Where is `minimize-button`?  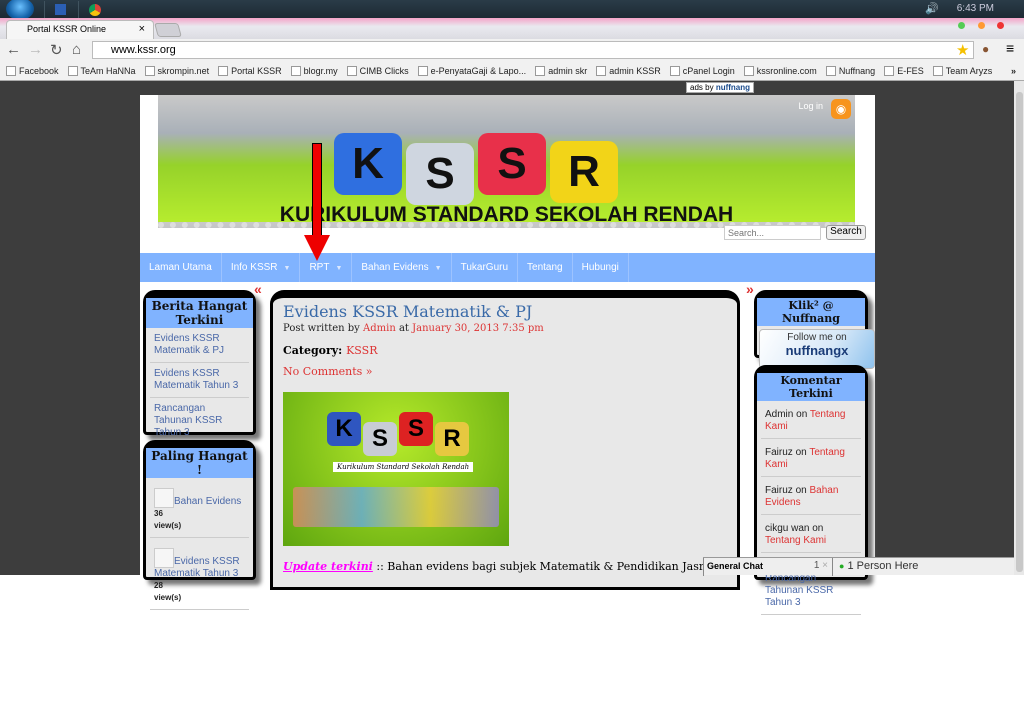
minimize-button is located at coordinates (961, 25).